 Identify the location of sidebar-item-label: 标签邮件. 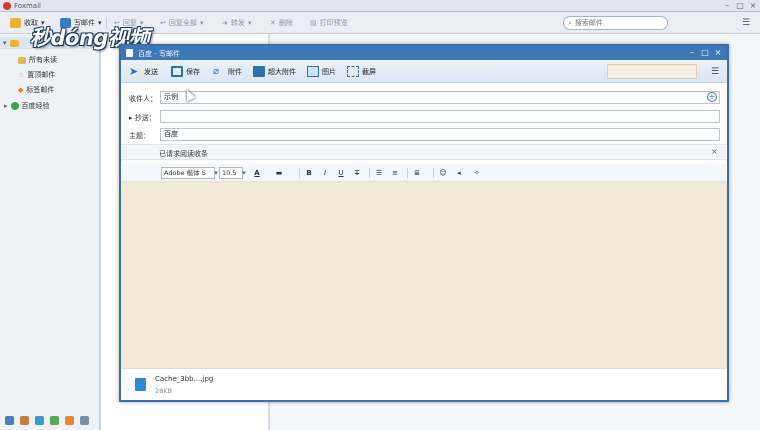
(40, 90).